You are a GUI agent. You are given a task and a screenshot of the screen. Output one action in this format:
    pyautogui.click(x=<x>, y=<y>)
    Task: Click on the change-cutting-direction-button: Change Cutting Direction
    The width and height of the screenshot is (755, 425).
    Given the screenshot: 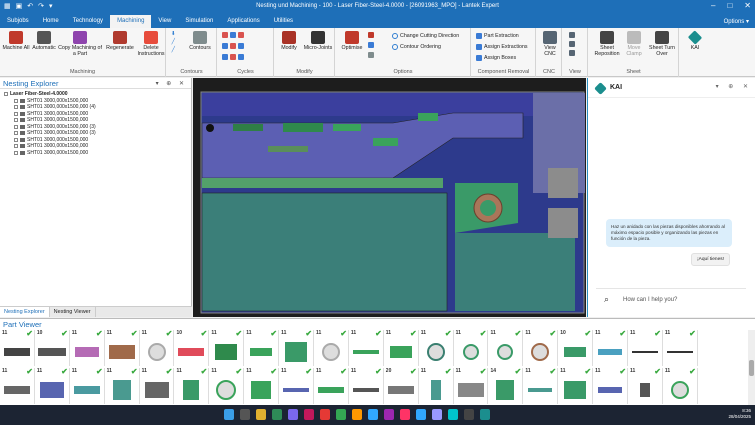 What is the action you would take?
    pyautogui.click(x=425, y=36)
    